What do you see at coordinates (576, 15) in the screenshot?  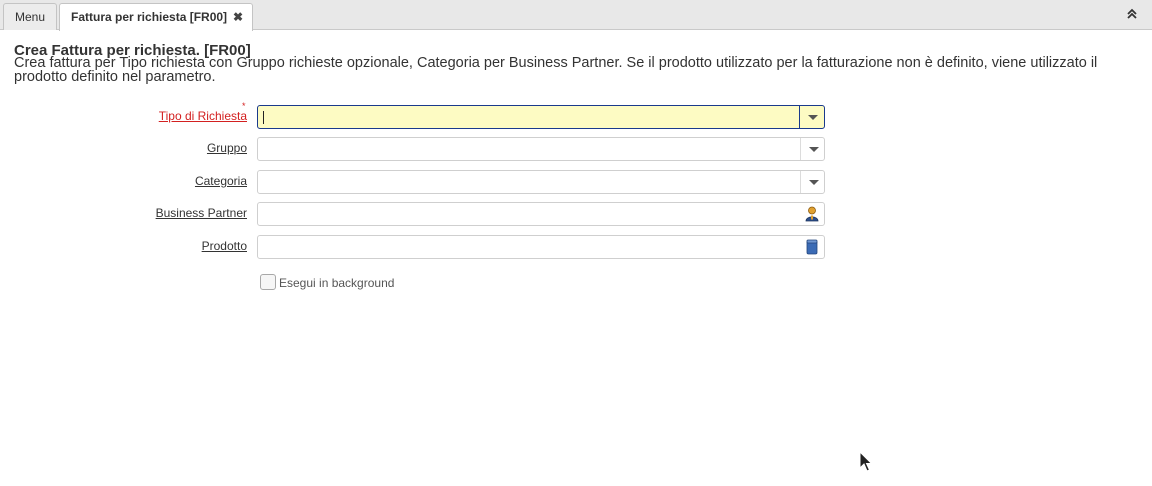 I see `tab-bar: Menu Fattura per richiesta [FR00] ✖` at bounding box center [576, 15].